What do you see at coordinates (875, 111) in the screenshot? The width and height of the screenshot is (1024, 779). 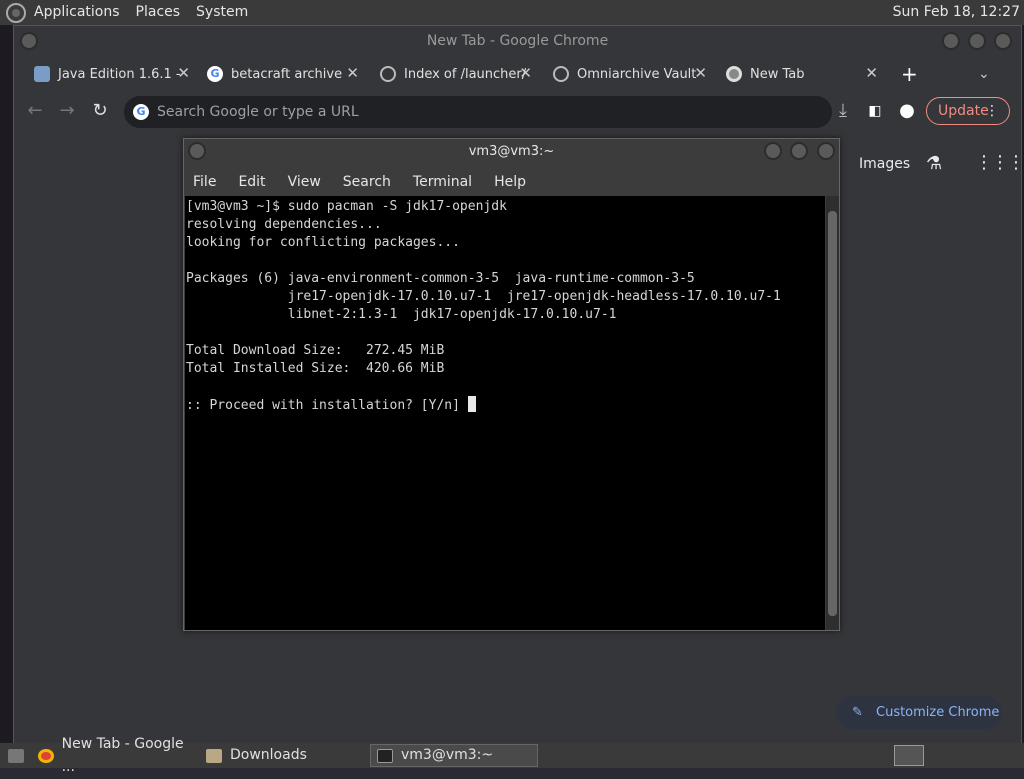 I see `side-panel-icon: ◧` at bounding box center [875, 111].